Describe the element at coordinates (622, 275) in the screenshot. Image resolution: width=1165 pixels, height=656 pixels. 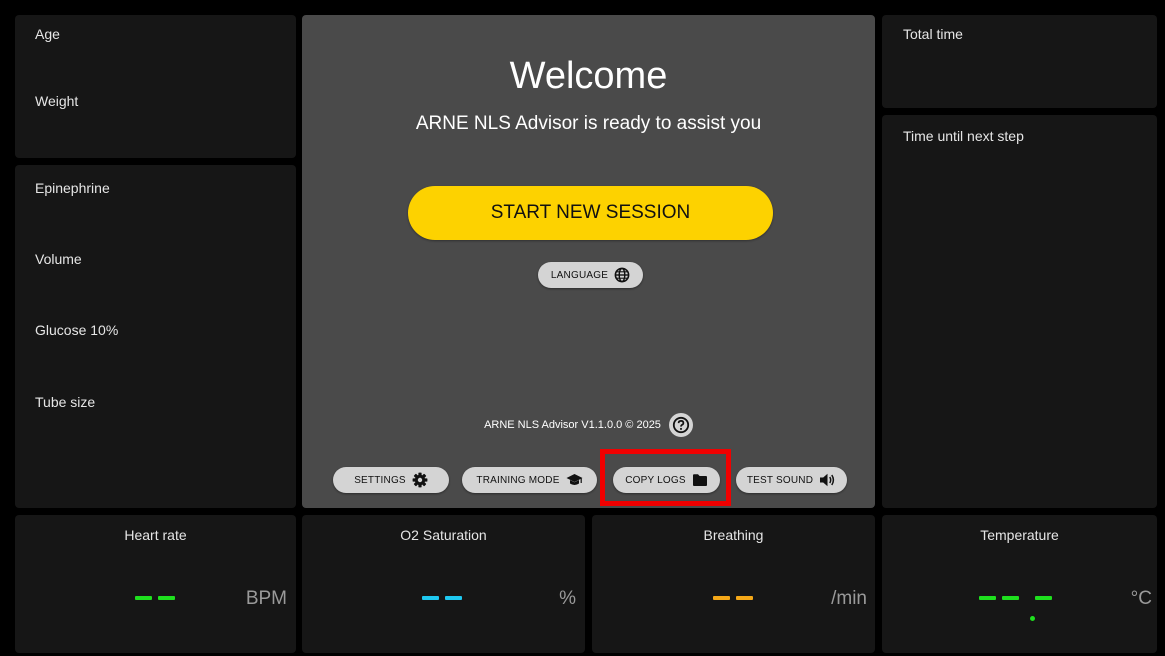
I see `globe-icon` at that location.